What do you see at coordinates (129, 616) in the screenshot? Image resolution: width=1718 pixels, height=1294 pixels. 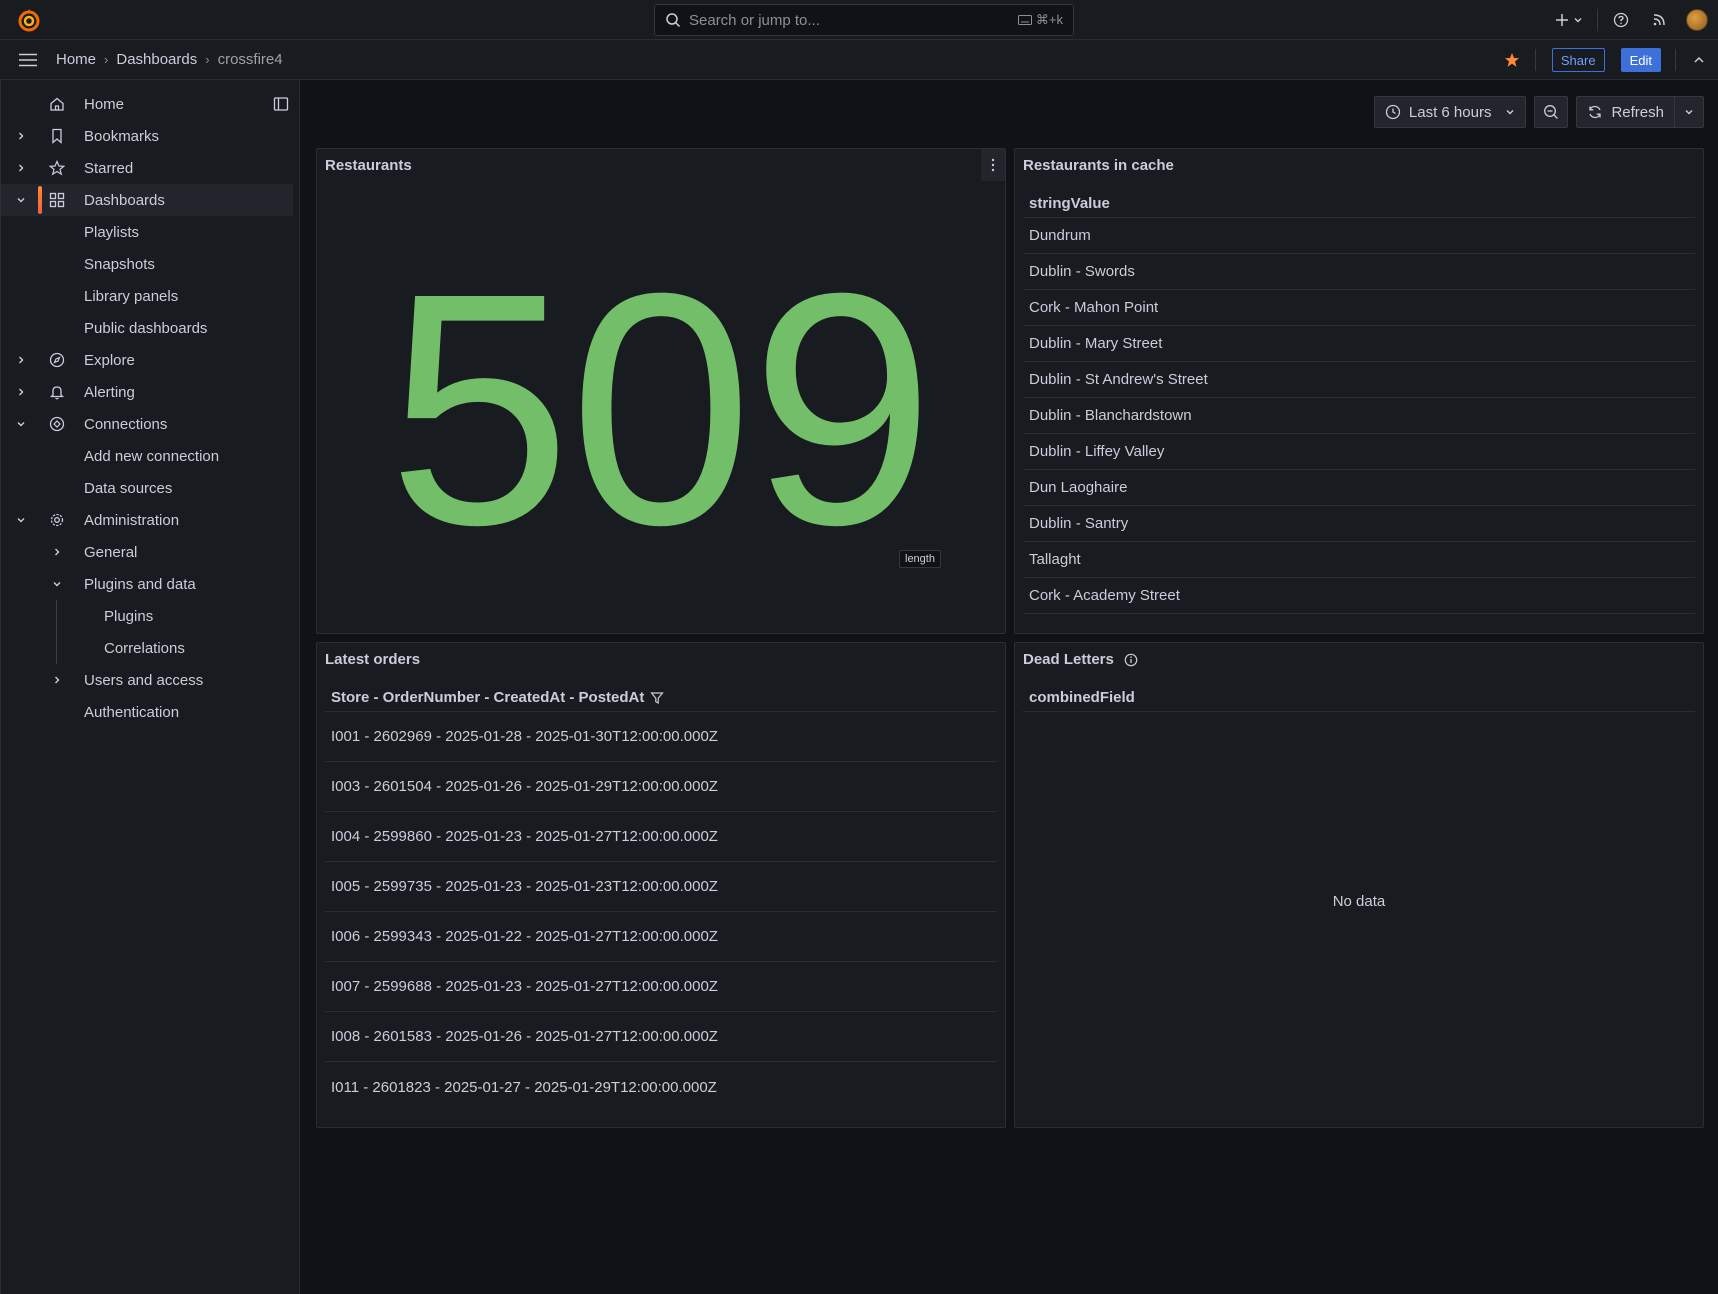 I see `sidebar-item-label: Plugins` at bounding box center [129, 616].